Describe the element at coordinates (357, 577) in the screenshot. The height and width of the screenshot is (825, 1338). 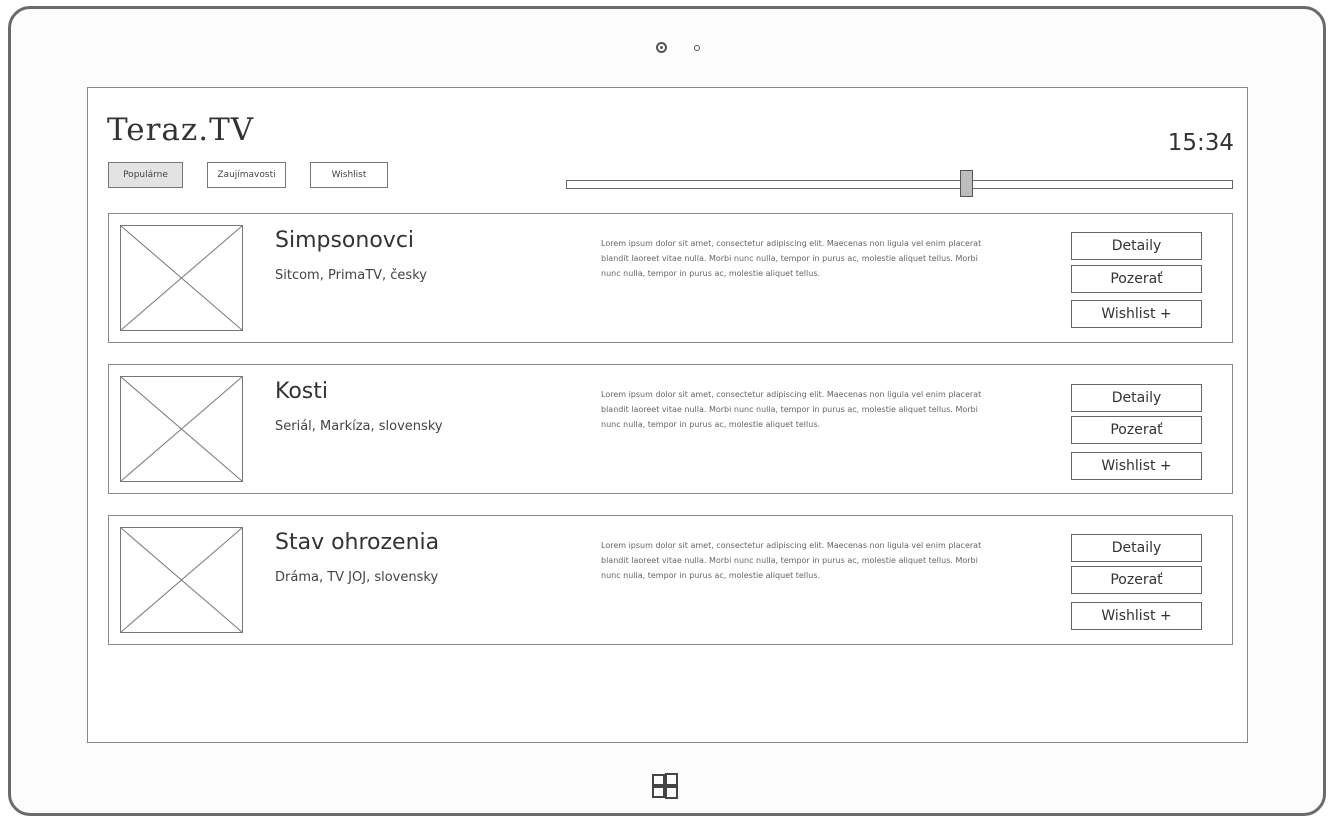
I see `show-meta: Dráma, TV JOJ, slovensky` at that location.